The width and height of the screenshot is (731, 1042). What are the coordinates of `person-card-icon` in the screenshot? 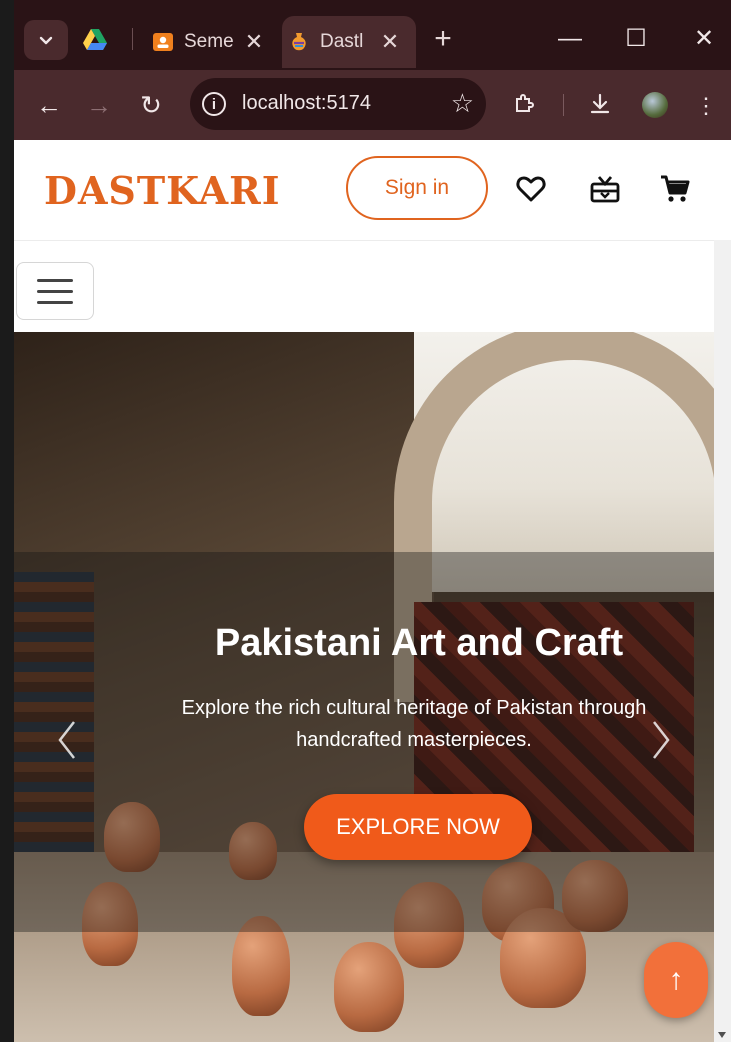 It's located at (163, 42).